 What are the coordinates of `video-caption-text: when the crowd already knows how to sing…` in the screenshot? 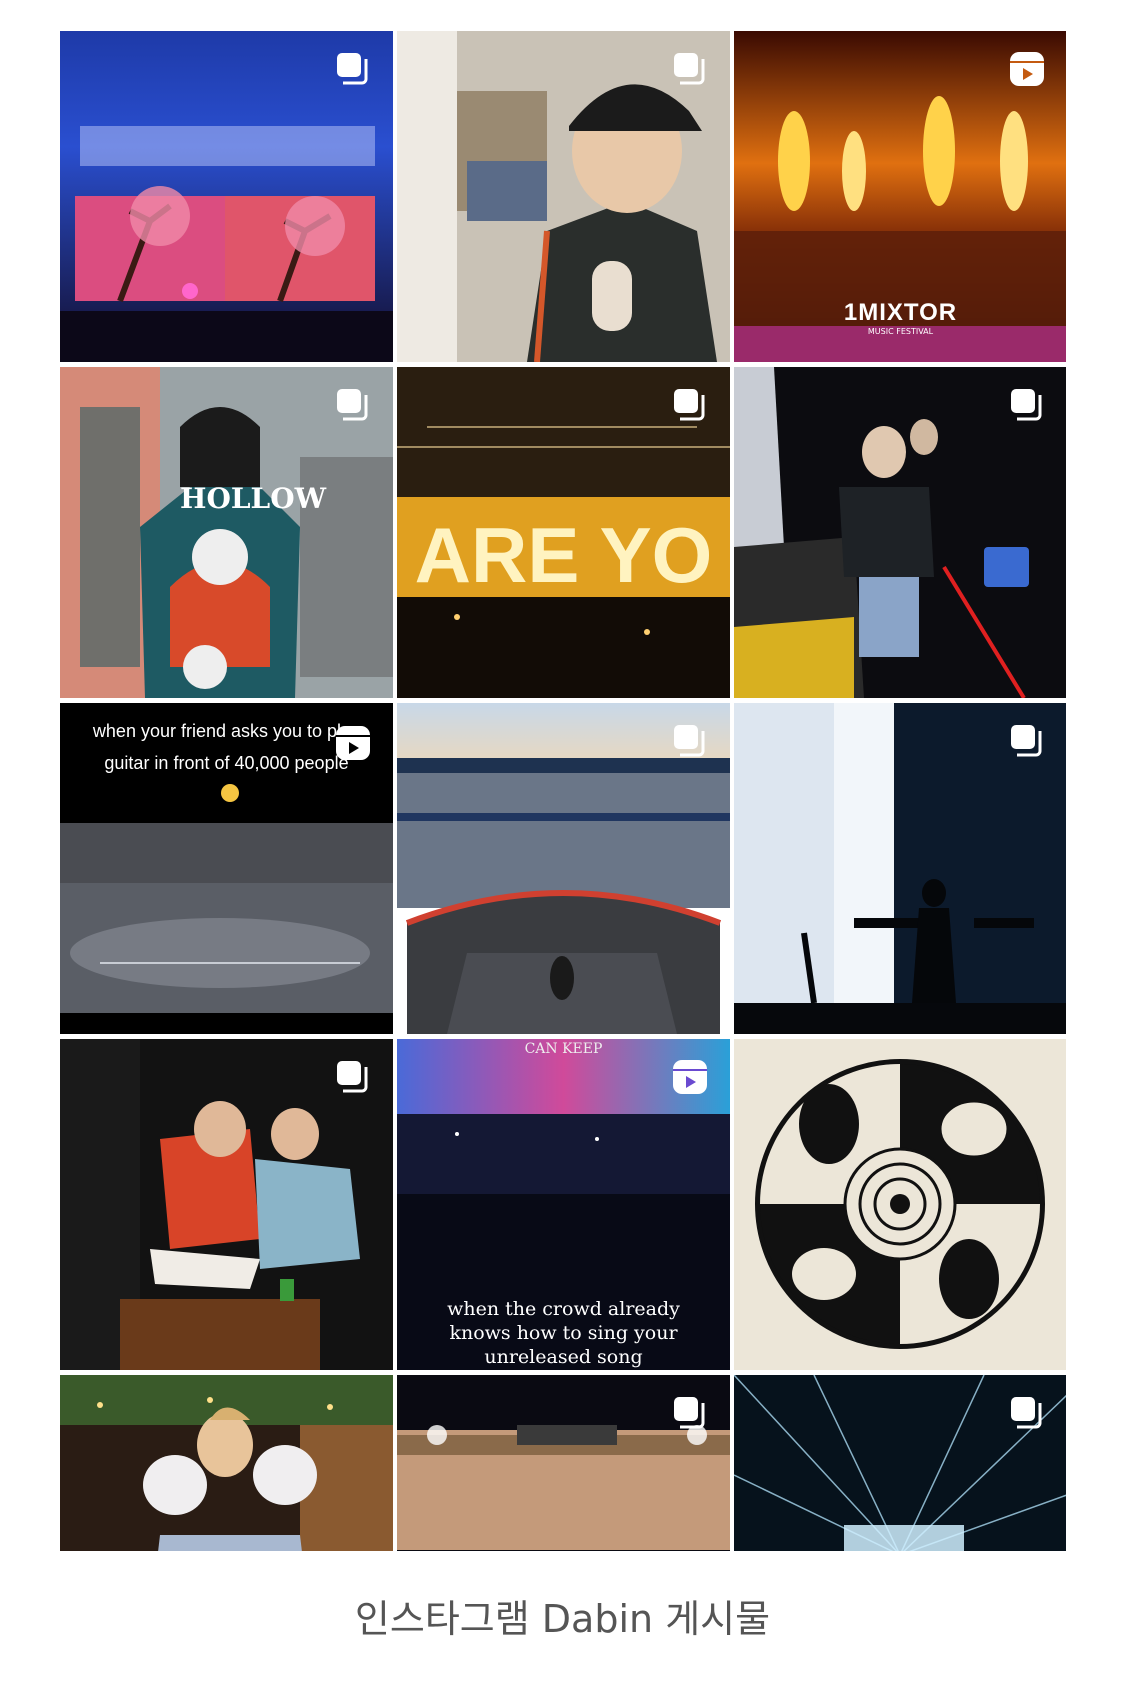 It's located at (563, 1333).